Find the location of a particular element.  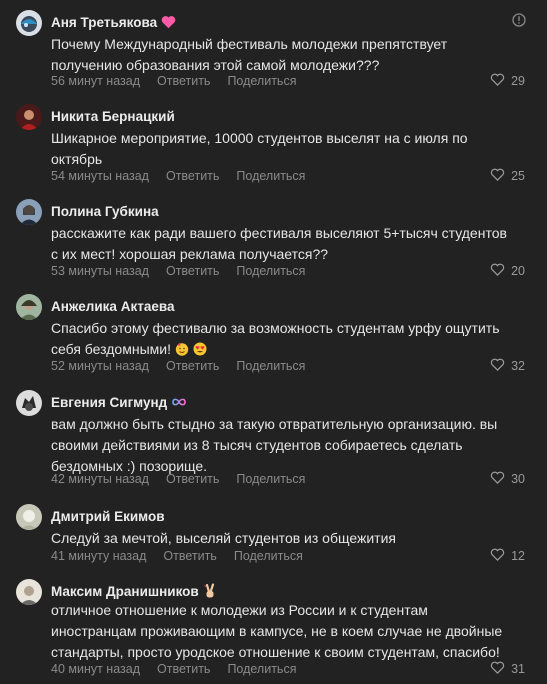

like-count: 31 is located at coordinates (518, 669).